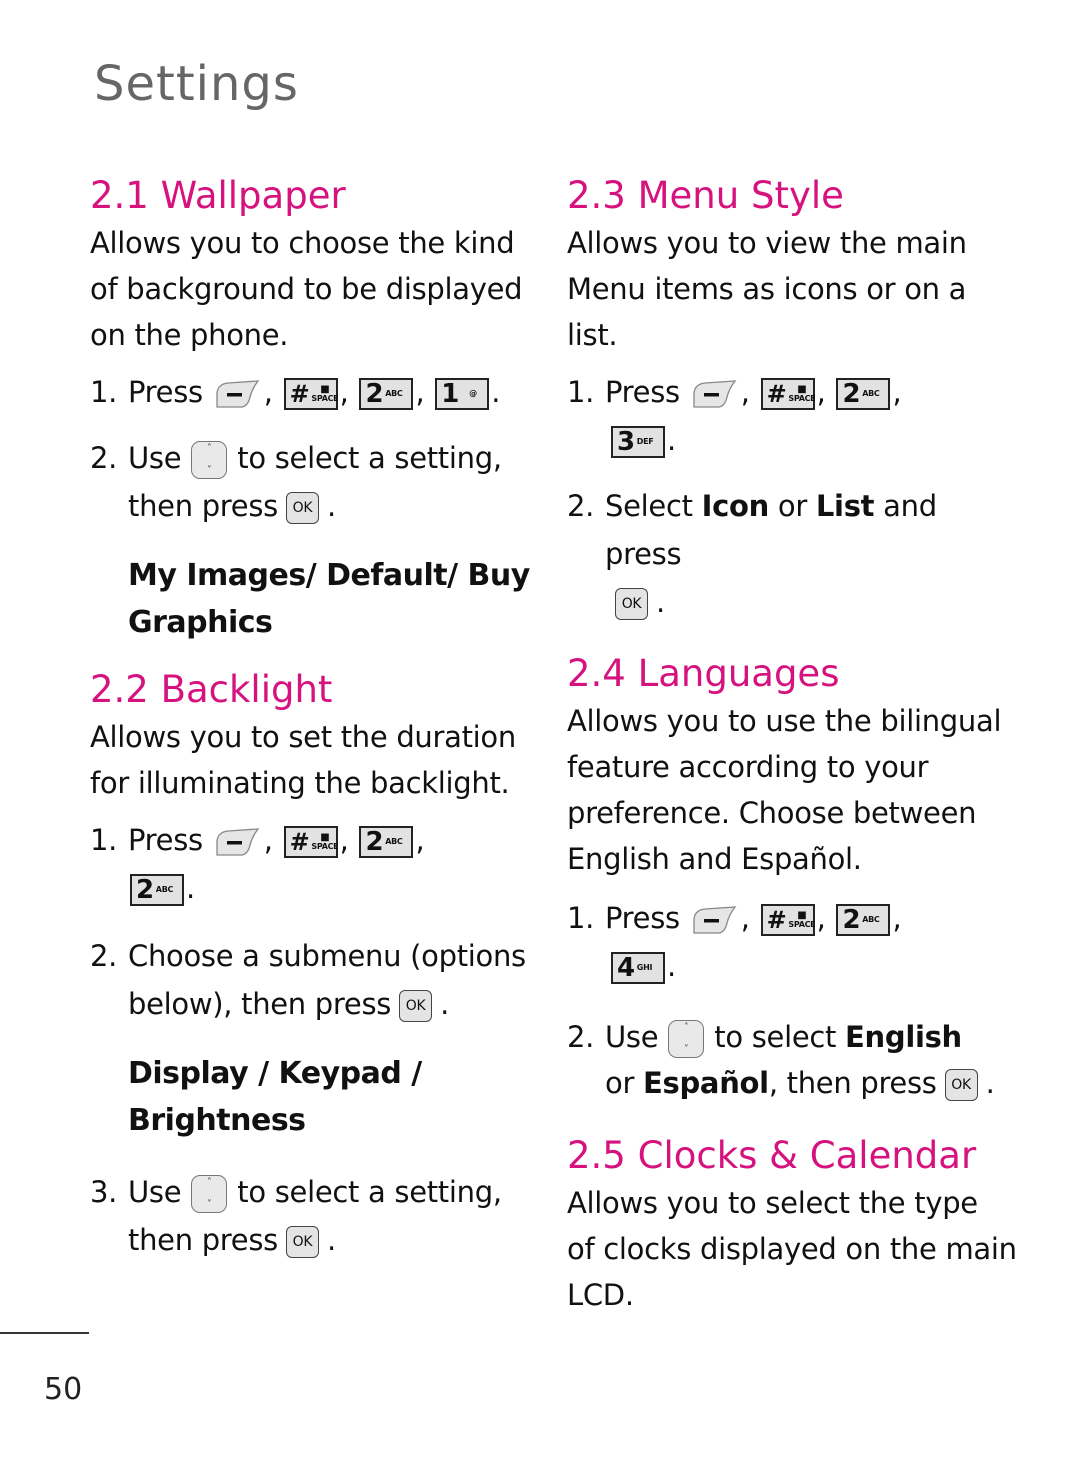  What do you see at coordinates (203, 1240) in the screenshot?
I see `step-text: then press` at bounding box center [203, 1240].